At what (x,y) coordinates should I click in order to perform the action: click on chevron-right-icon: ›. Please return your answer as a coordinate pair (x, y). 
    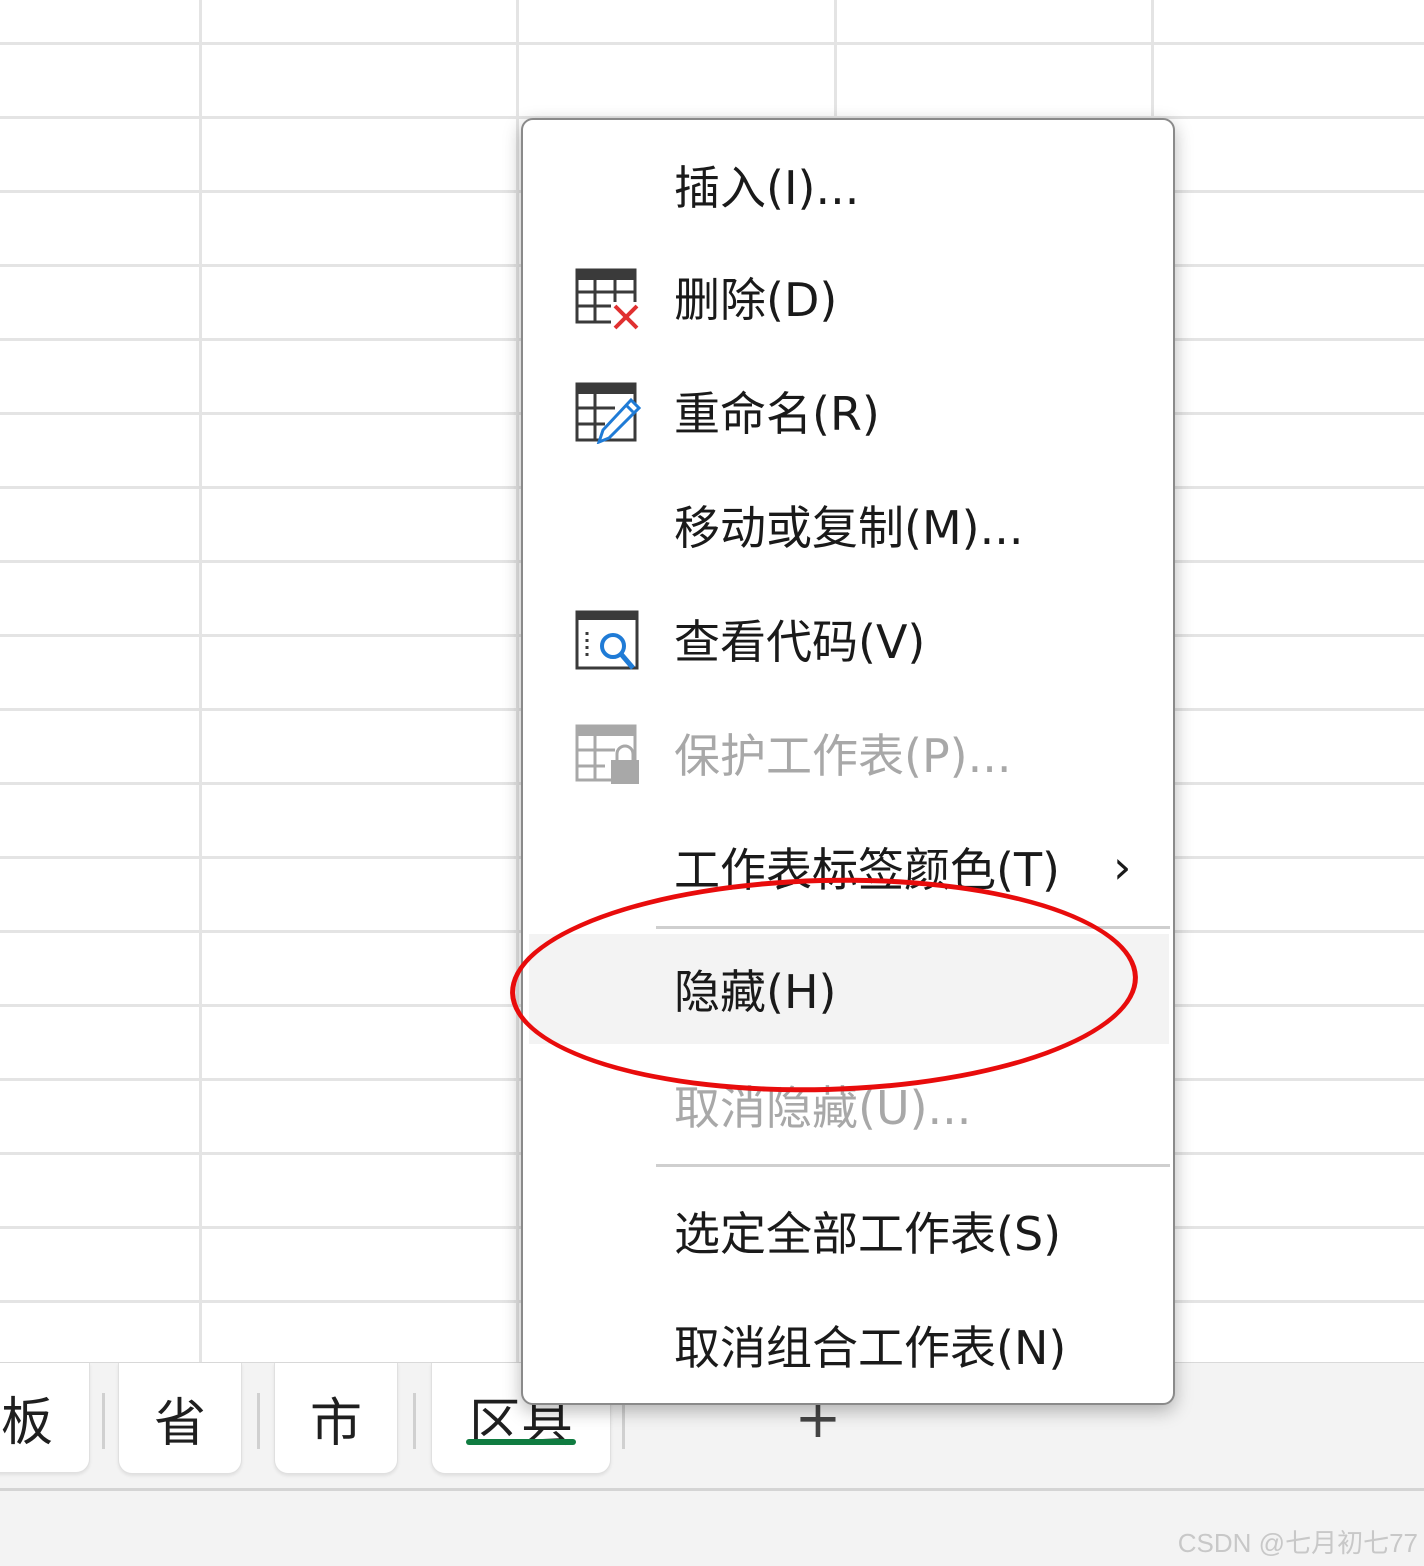
    Looking at the image, I should click on (1122, 867).